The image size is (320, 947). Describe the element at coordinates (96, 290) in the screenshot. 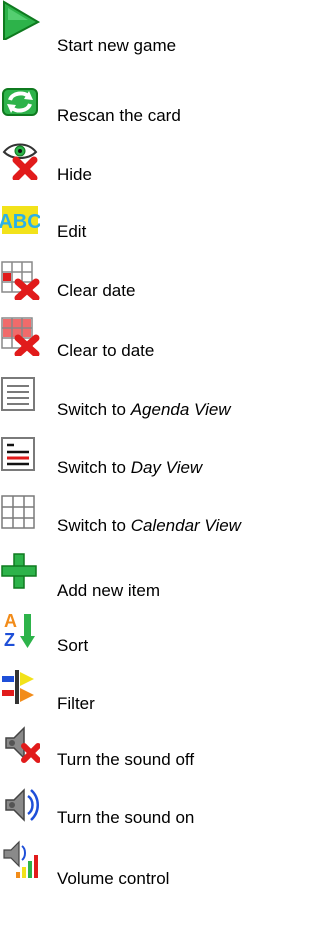

I see `list-item-label: Clear date` at that location.